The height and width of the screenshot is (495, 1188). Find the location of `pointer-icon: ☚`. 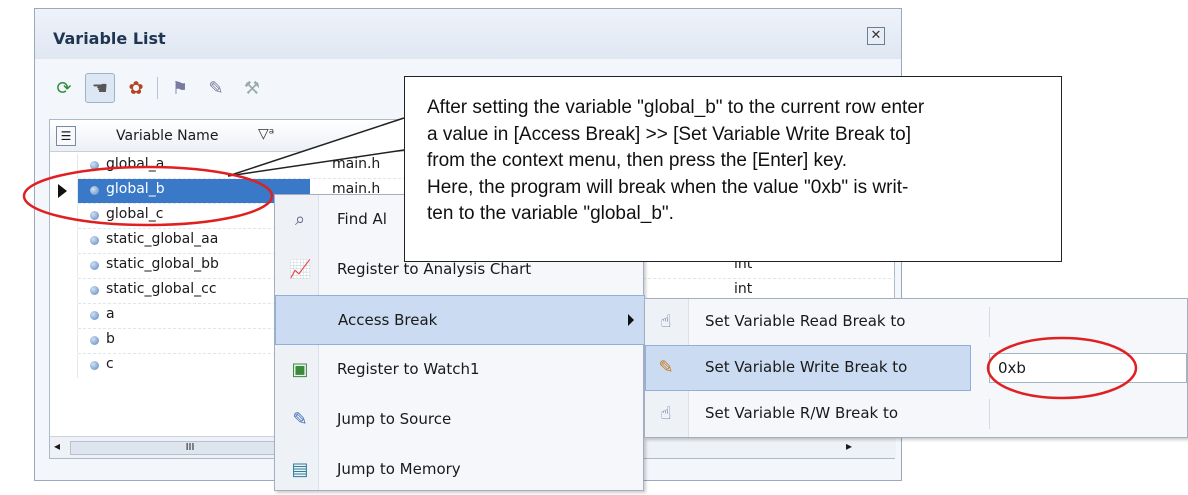

pointer-icon: ☚ is located at coordinates (100, 88).